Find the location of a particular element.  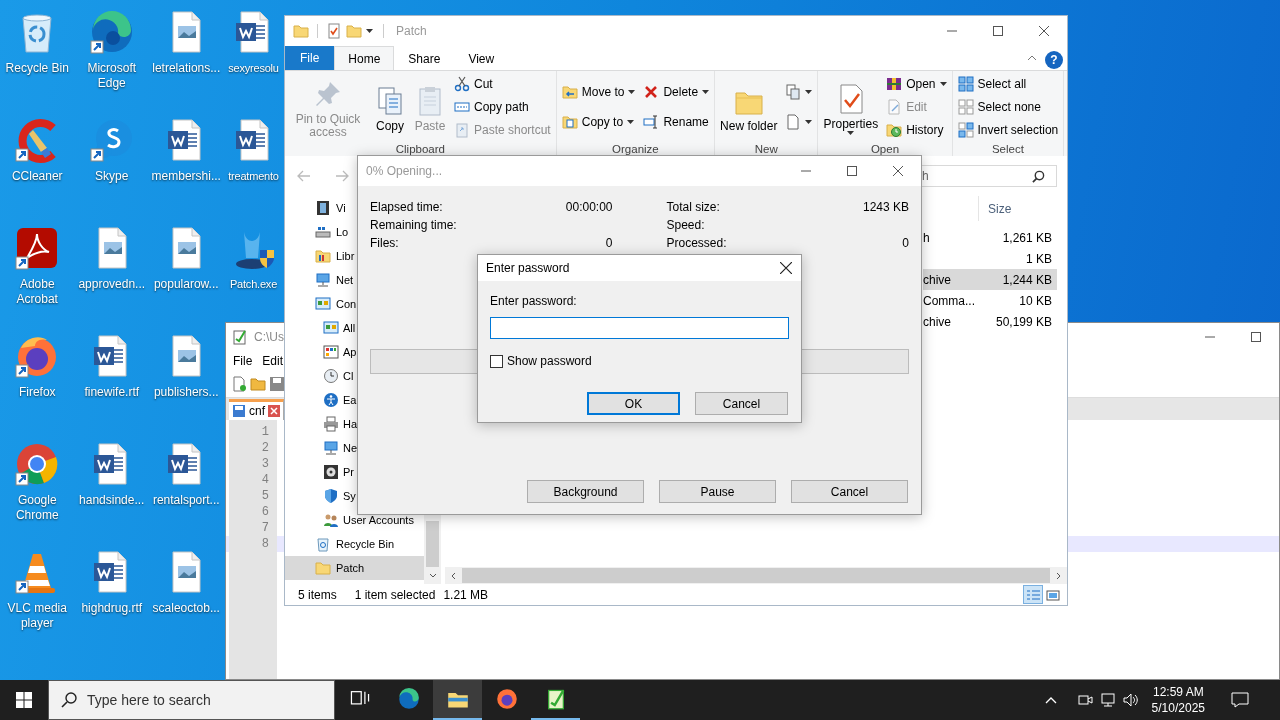

nav-item: Lo is located at coordinates (317, 232).